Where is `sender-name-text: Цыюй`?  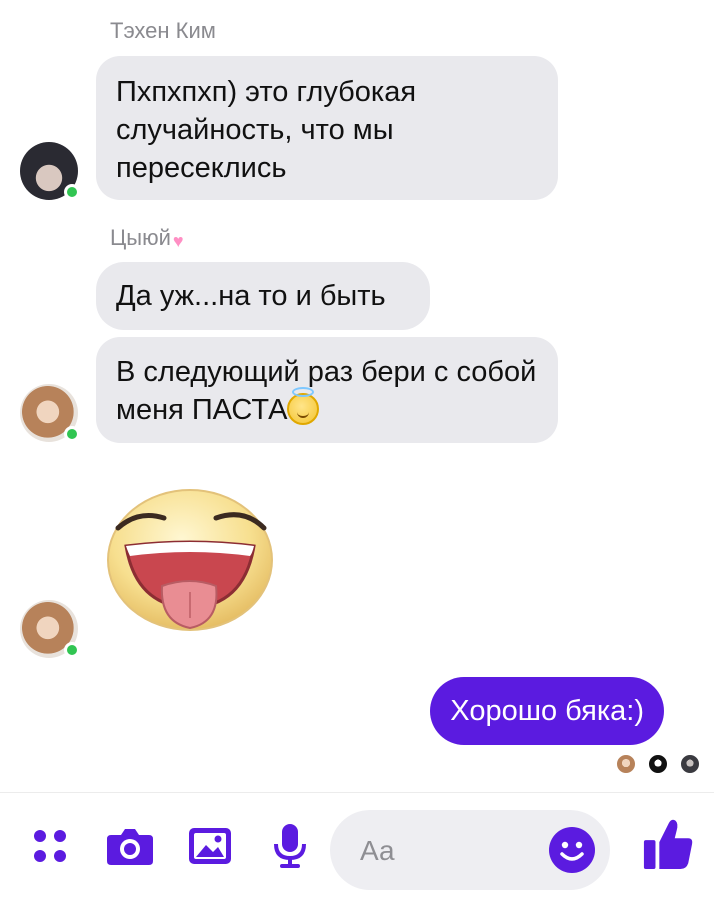
sender-name-text: Цыюй is located at coordinates (140, 237).